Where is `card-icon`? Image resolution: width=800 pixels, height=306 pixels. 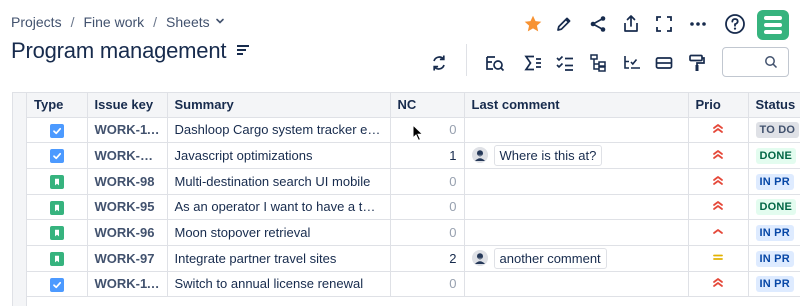
card-icon is located at coordinates (664, 63).